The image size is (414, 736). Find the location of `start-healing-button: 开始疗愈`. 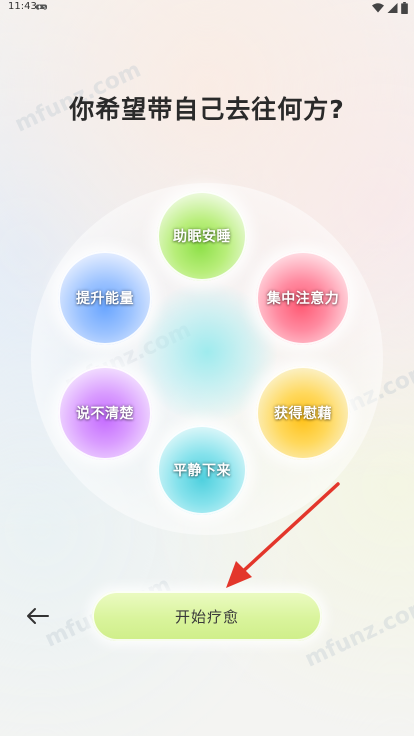

start-healing-button: 开始疗愈 is located at coordinates (207, 616).